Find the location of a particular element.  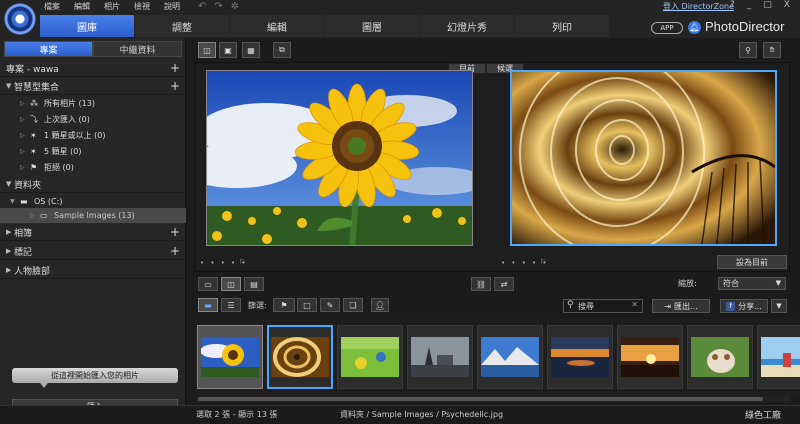

tags-title: 標記 is located at coordinates (23, 252).